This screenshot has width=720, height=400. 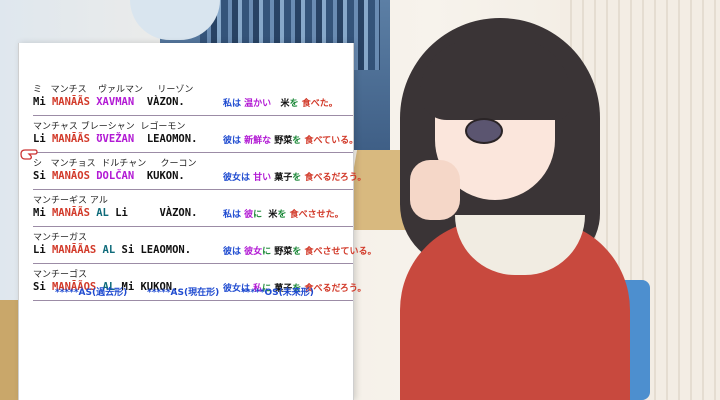 What do you see at coordinates (238, 178) in the screenshot?
I see `translation-word: 彼女は` at bounding box center [238, 178].